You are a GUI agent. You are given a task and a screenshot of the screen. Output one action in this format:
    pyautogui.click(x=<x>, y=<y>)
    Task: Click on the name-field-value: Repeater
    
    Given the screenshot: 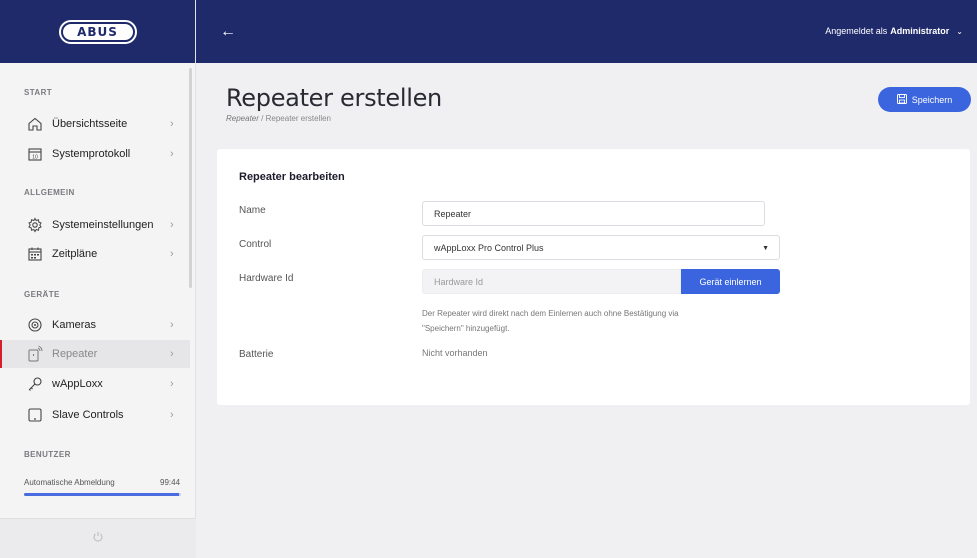 What is the action you would take?
    pyautogui.click(x=453, y=213)
    